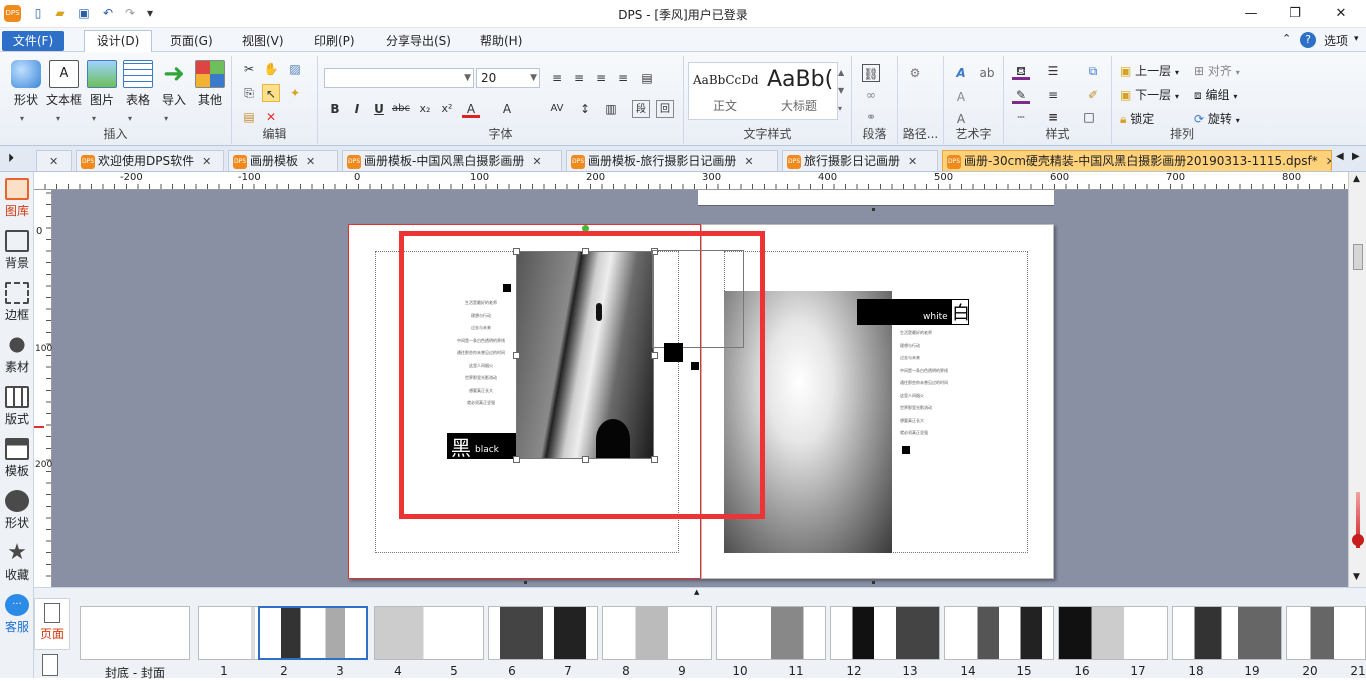 The width and height of the screenshot is (1366, 681). I want to click on chain-icon: ∞, so click(871, 95).